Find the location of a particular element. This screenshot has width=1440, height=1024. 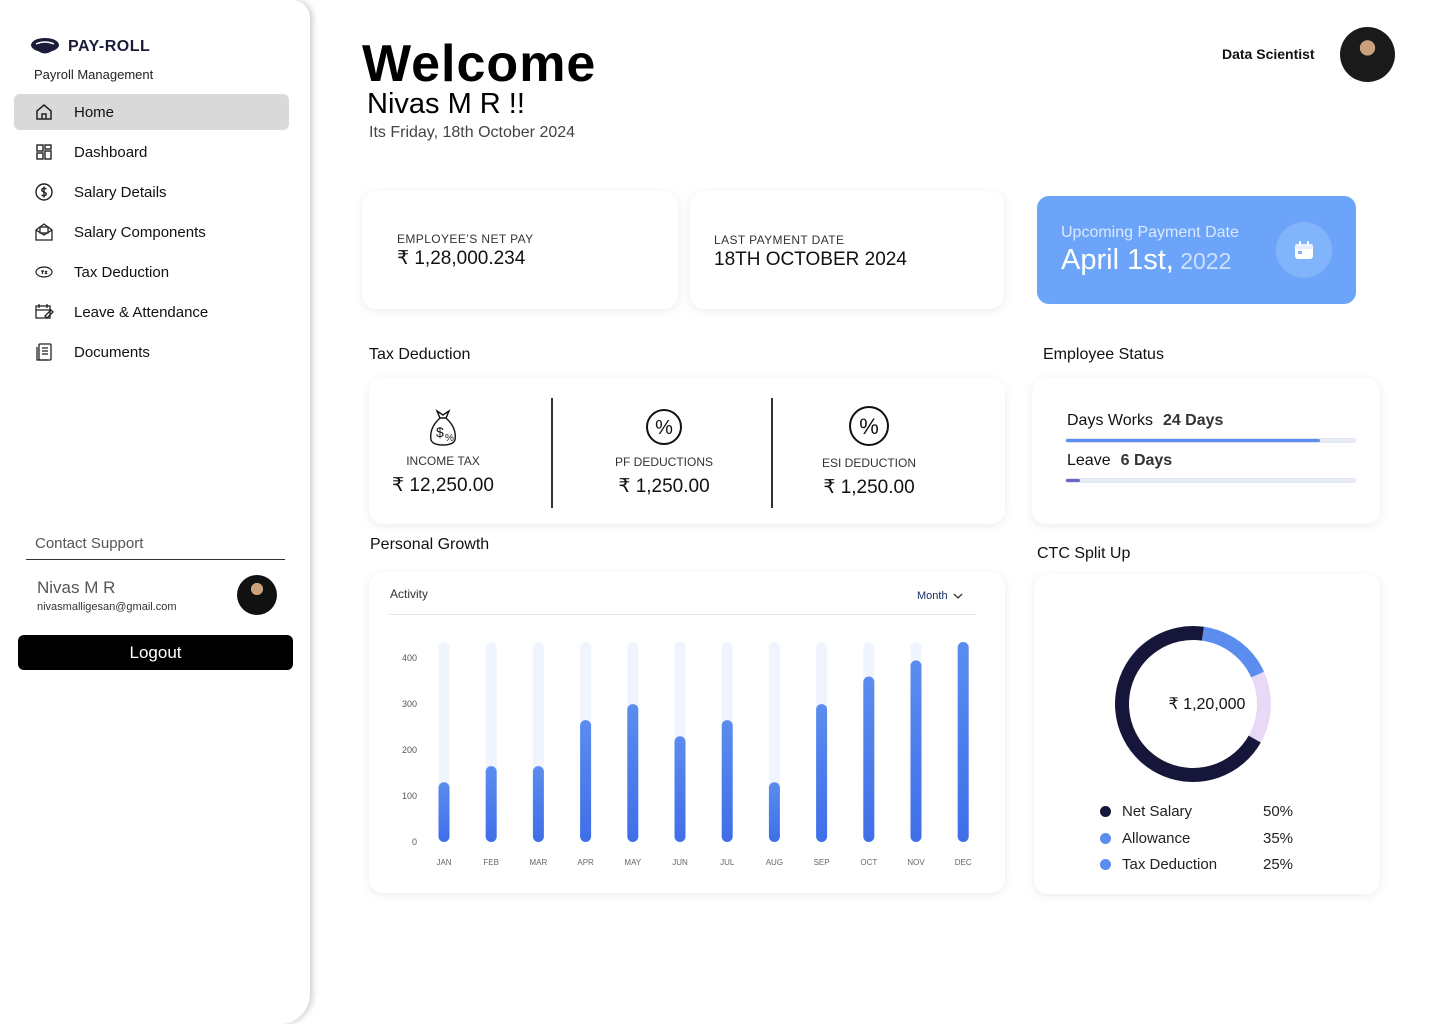

sidebar-item-salary-components: Salary Components is located at coordinates (151, 232).